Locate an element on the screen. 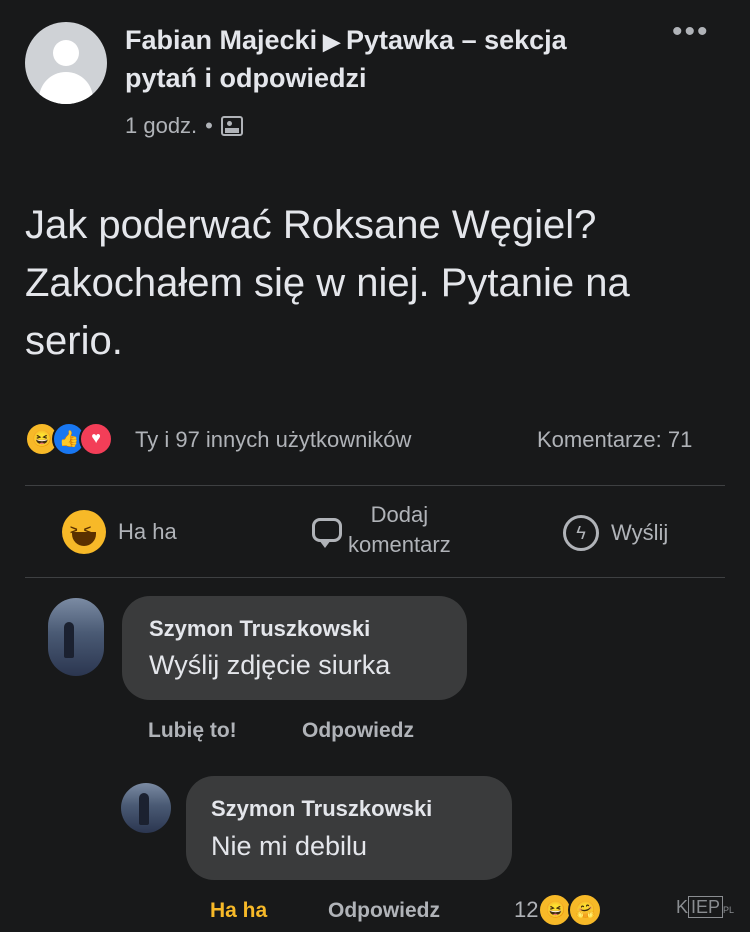 The image size is (750, 932). love-icon: ♥ is located at coordinates (96, 439).